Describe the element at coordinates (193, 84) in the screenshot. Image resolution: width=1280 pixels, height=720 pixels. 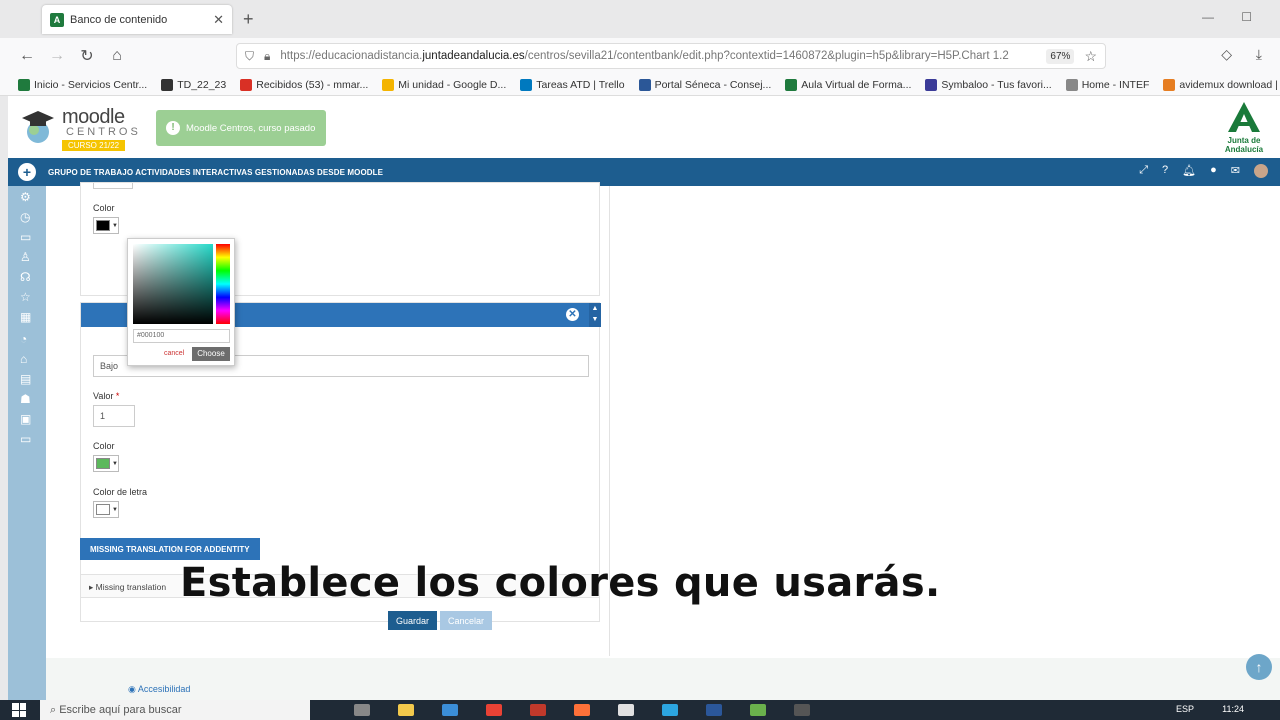
I see `bookmark-item: TD_22_23` at that location.